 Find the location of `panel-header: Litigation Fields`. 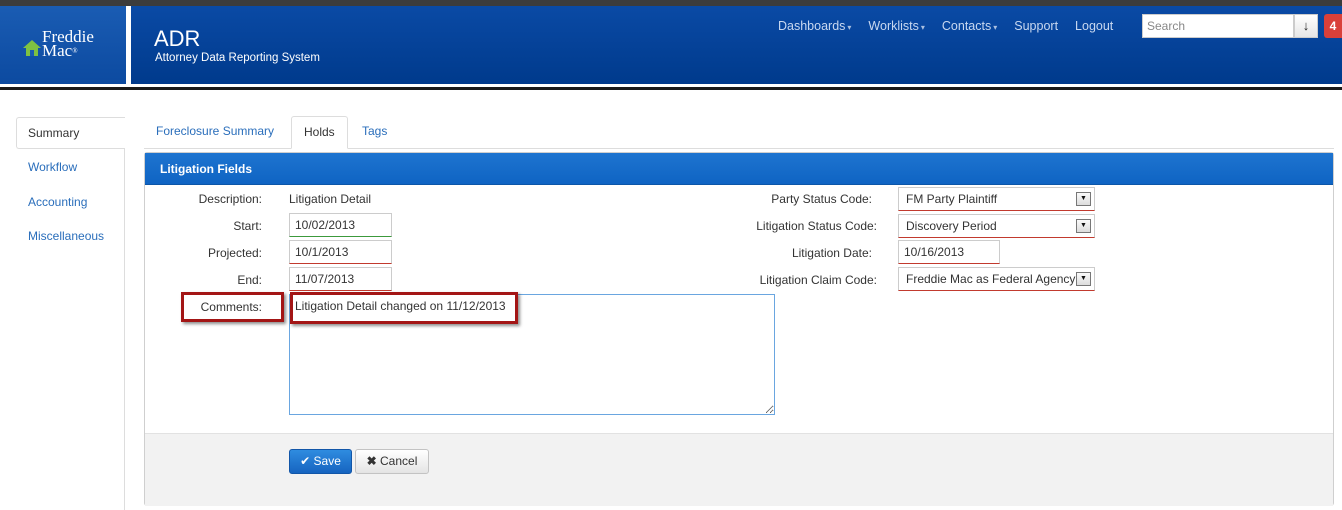

panel-header: Litigation Fields is located at coordinates (739, 169).